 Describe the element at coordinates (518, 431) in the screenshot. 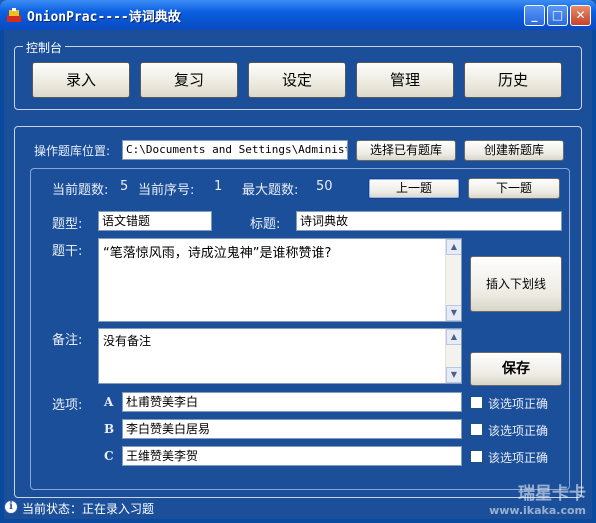

I see `option-b-correct-label: 该选项正确` at that location.